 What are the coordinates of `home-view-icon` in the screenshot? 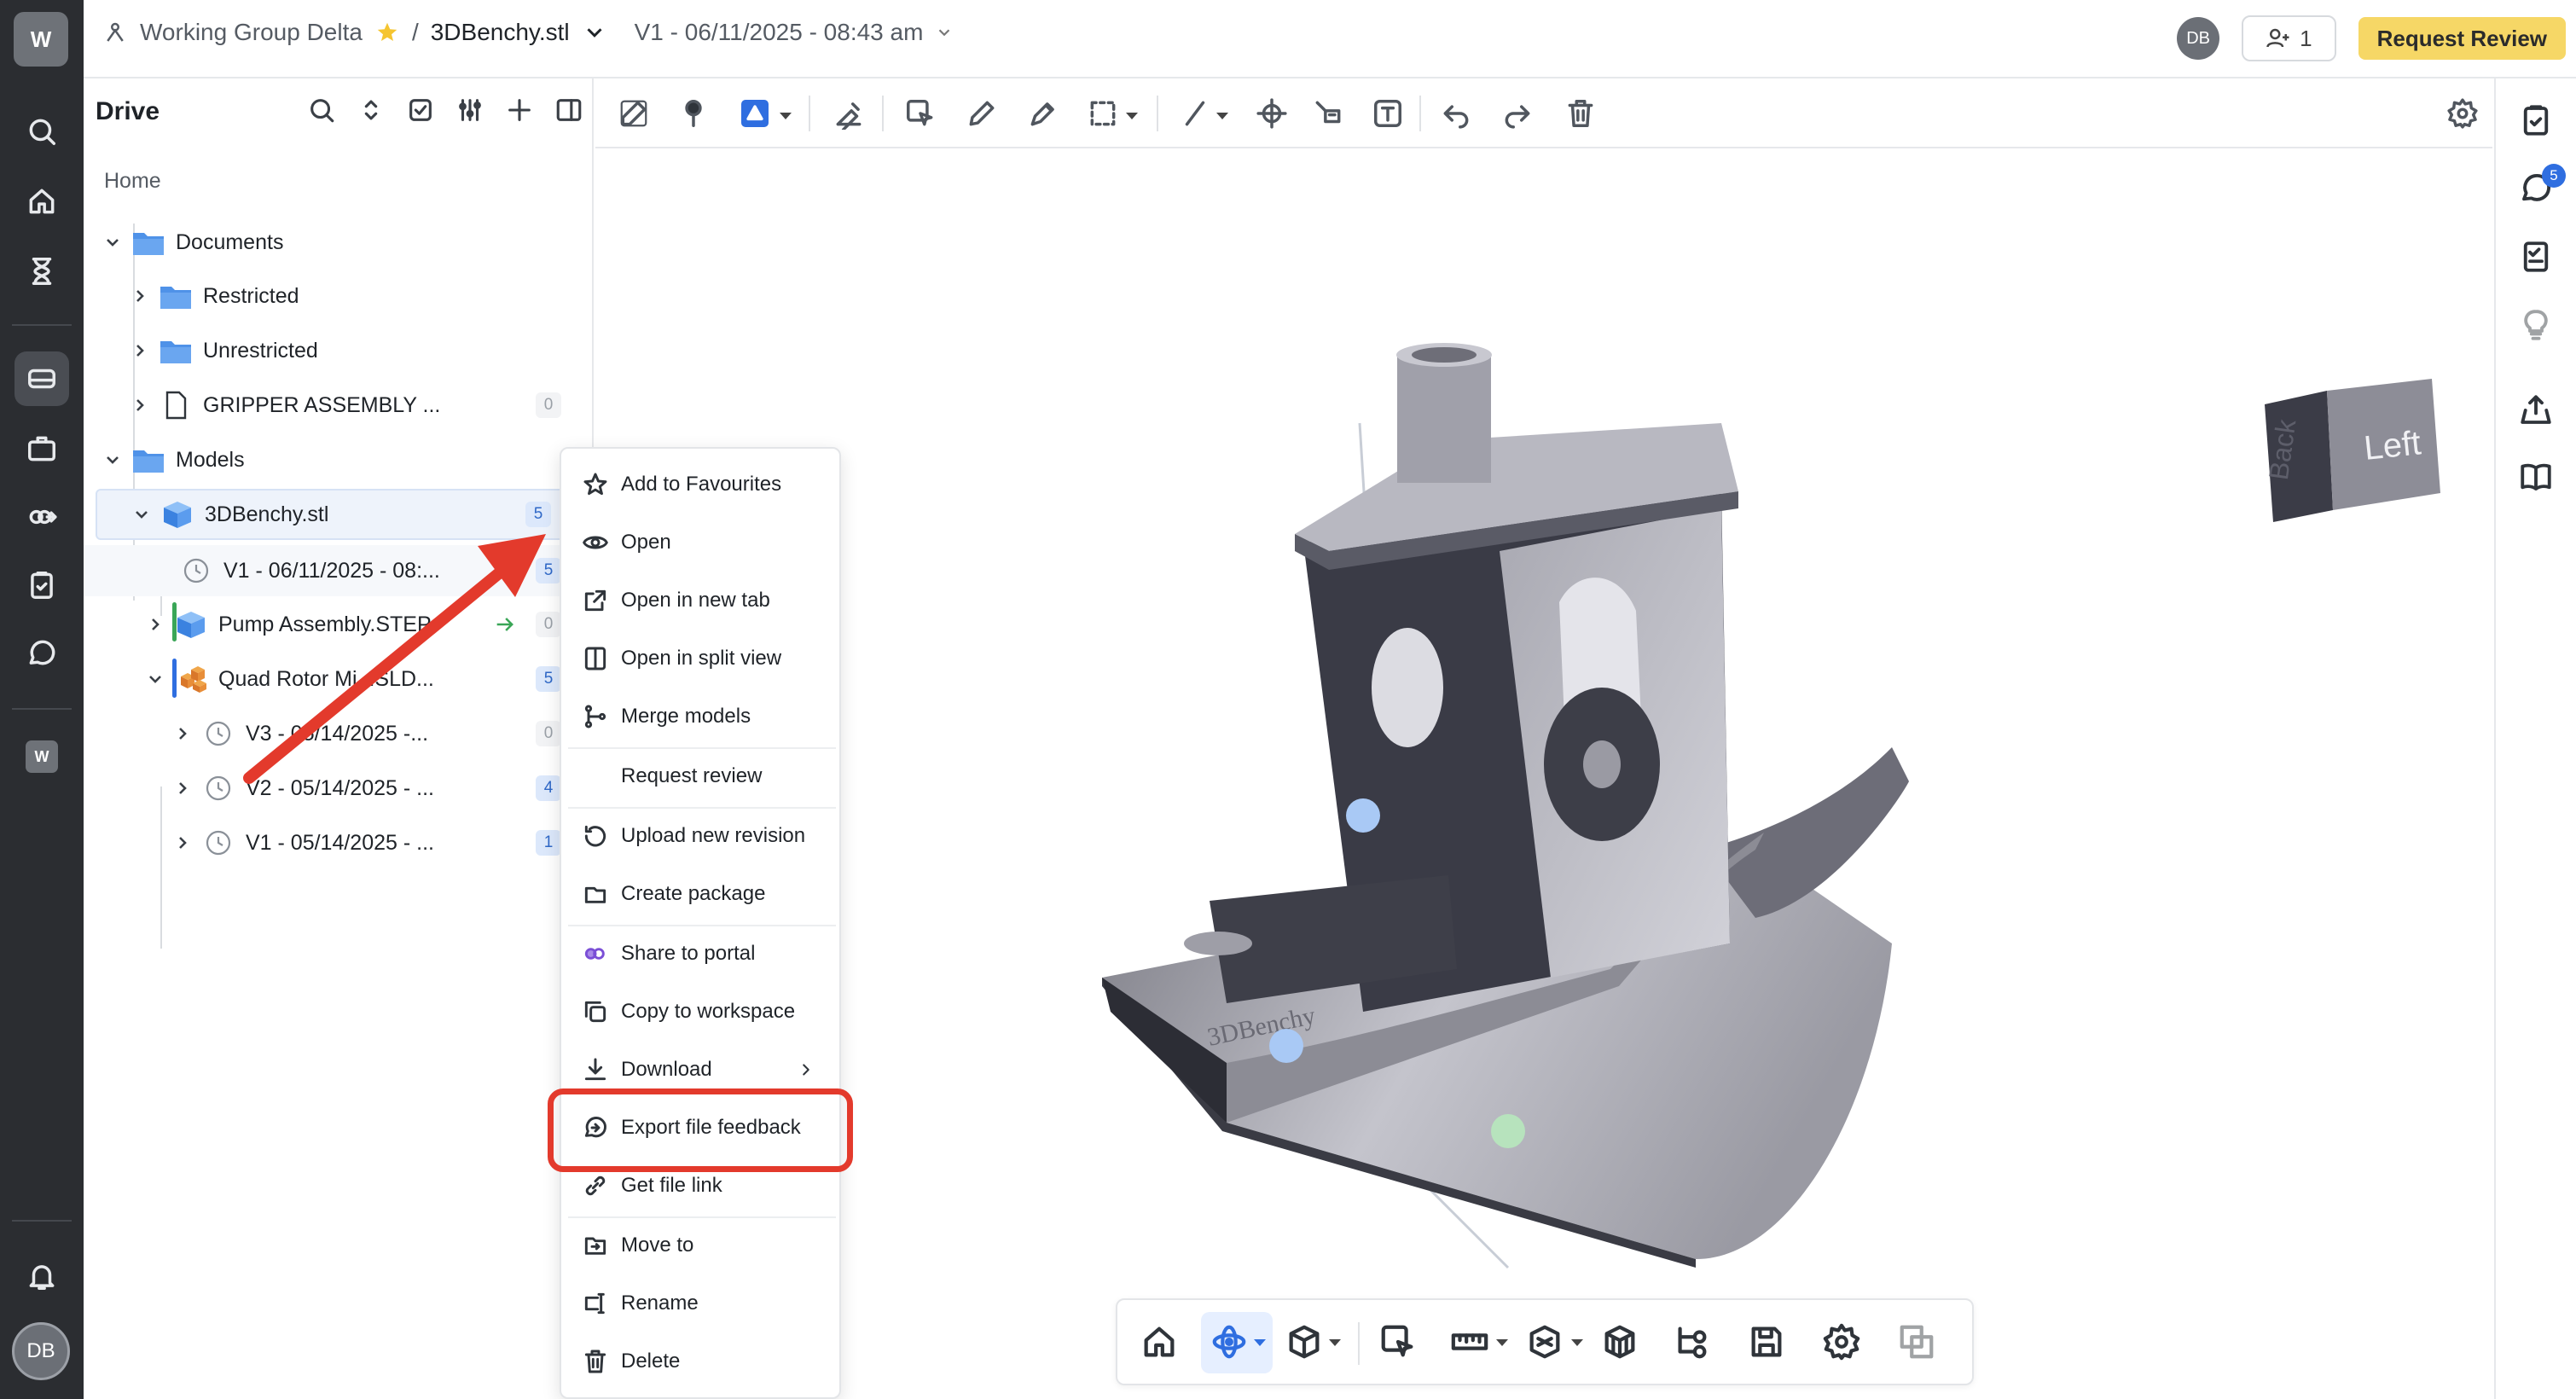 It's located at (1159, 1341).